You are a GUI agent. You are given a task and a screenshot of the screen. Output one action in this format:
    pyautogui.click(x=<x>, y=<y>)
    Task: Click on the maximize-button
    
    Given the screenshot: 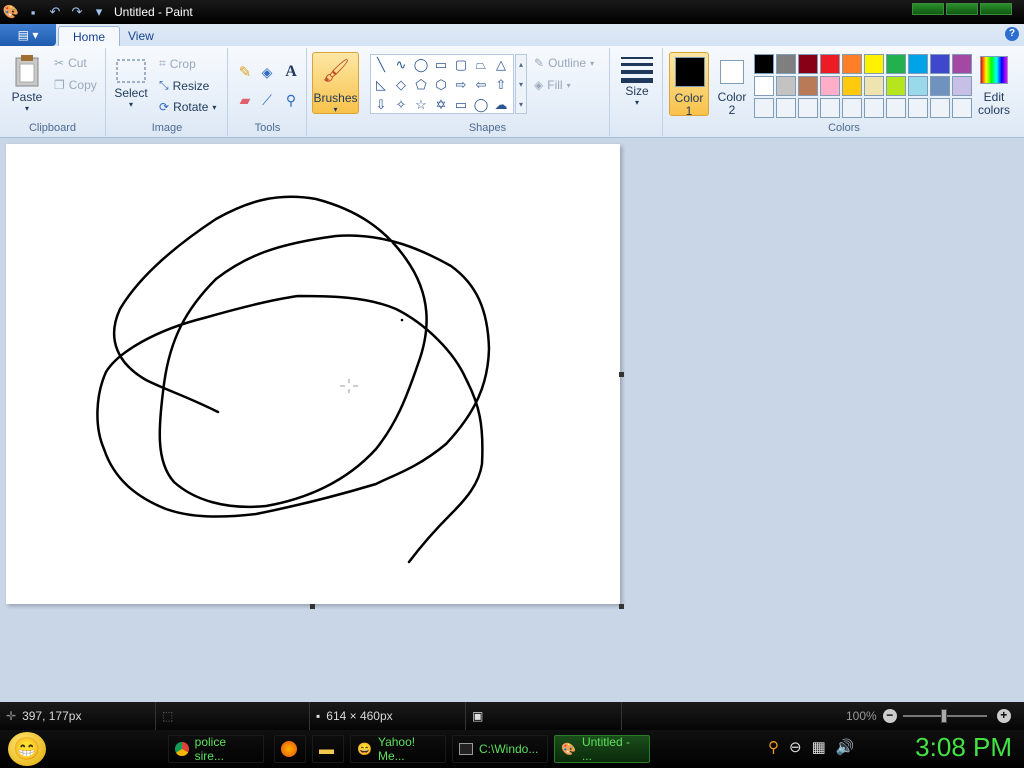 What is the action you would take?
    pyautogui.click(x=962, y=9)
    